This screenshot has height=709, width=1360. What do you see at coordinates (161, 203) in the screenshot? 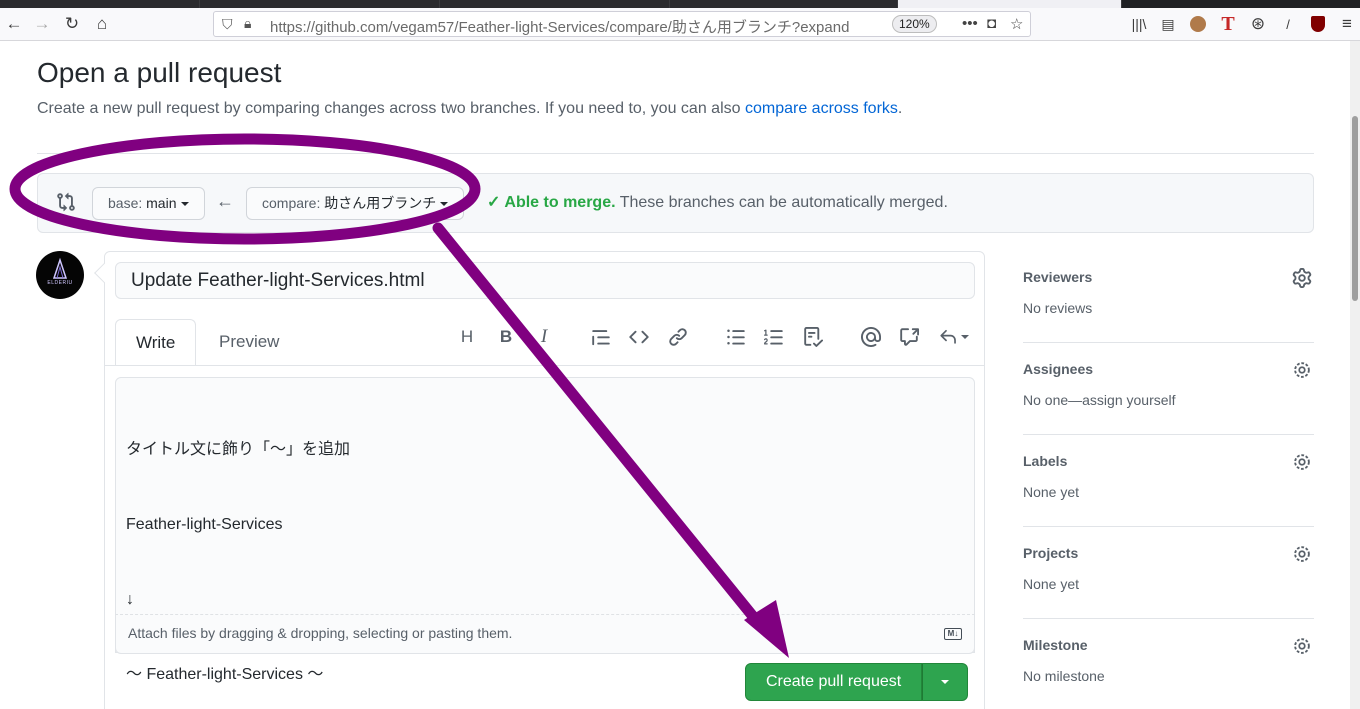
I see `base-branch-name: main` at bounding box center [161, 203].